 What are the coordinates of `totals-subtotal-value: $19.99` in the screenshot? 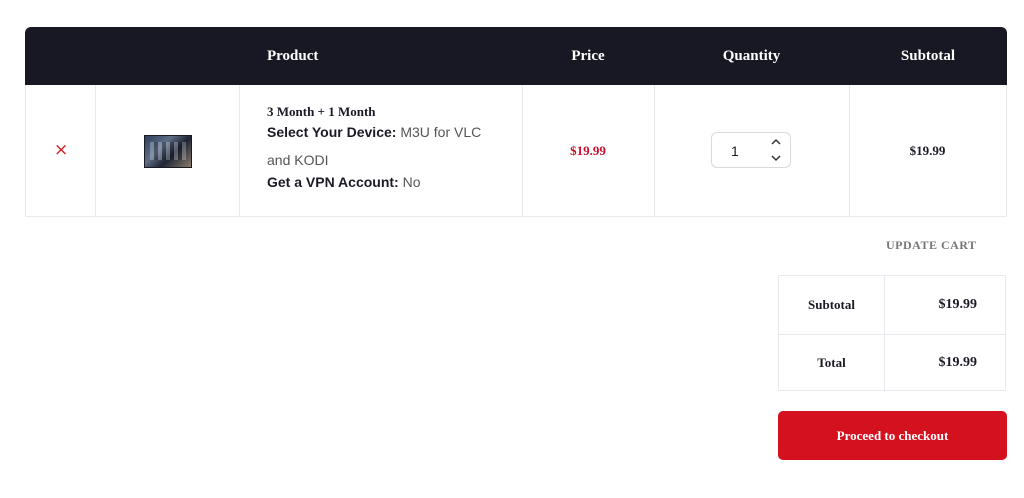 It's located at (958, 304).